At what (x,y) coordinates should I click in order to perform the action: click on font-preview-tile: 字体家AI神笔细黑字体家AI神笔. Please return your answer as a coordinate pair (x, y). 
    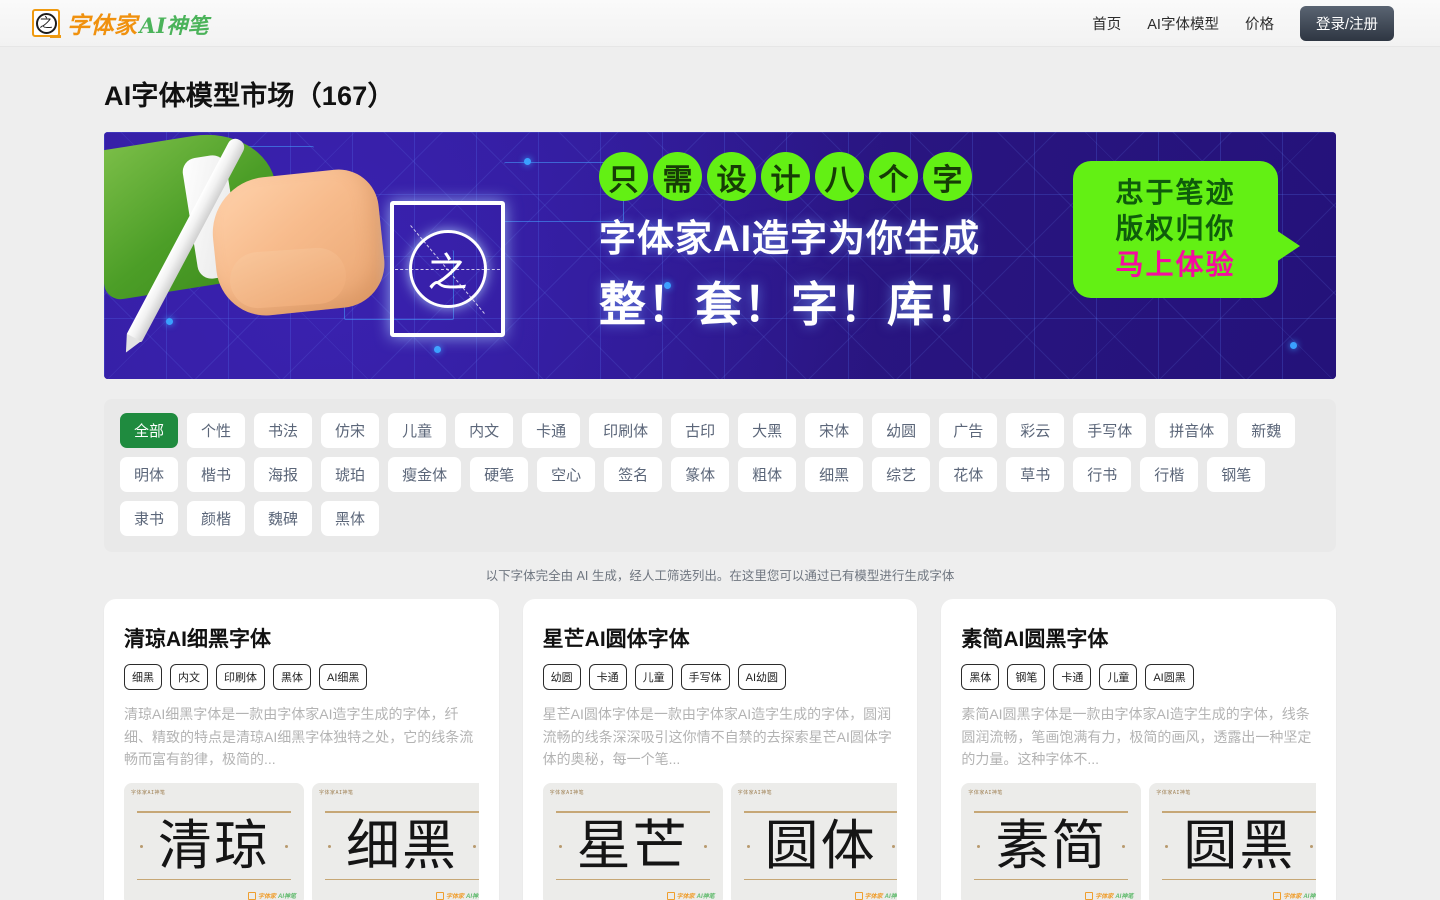
    Looking at the image, I should click on (395, 841).